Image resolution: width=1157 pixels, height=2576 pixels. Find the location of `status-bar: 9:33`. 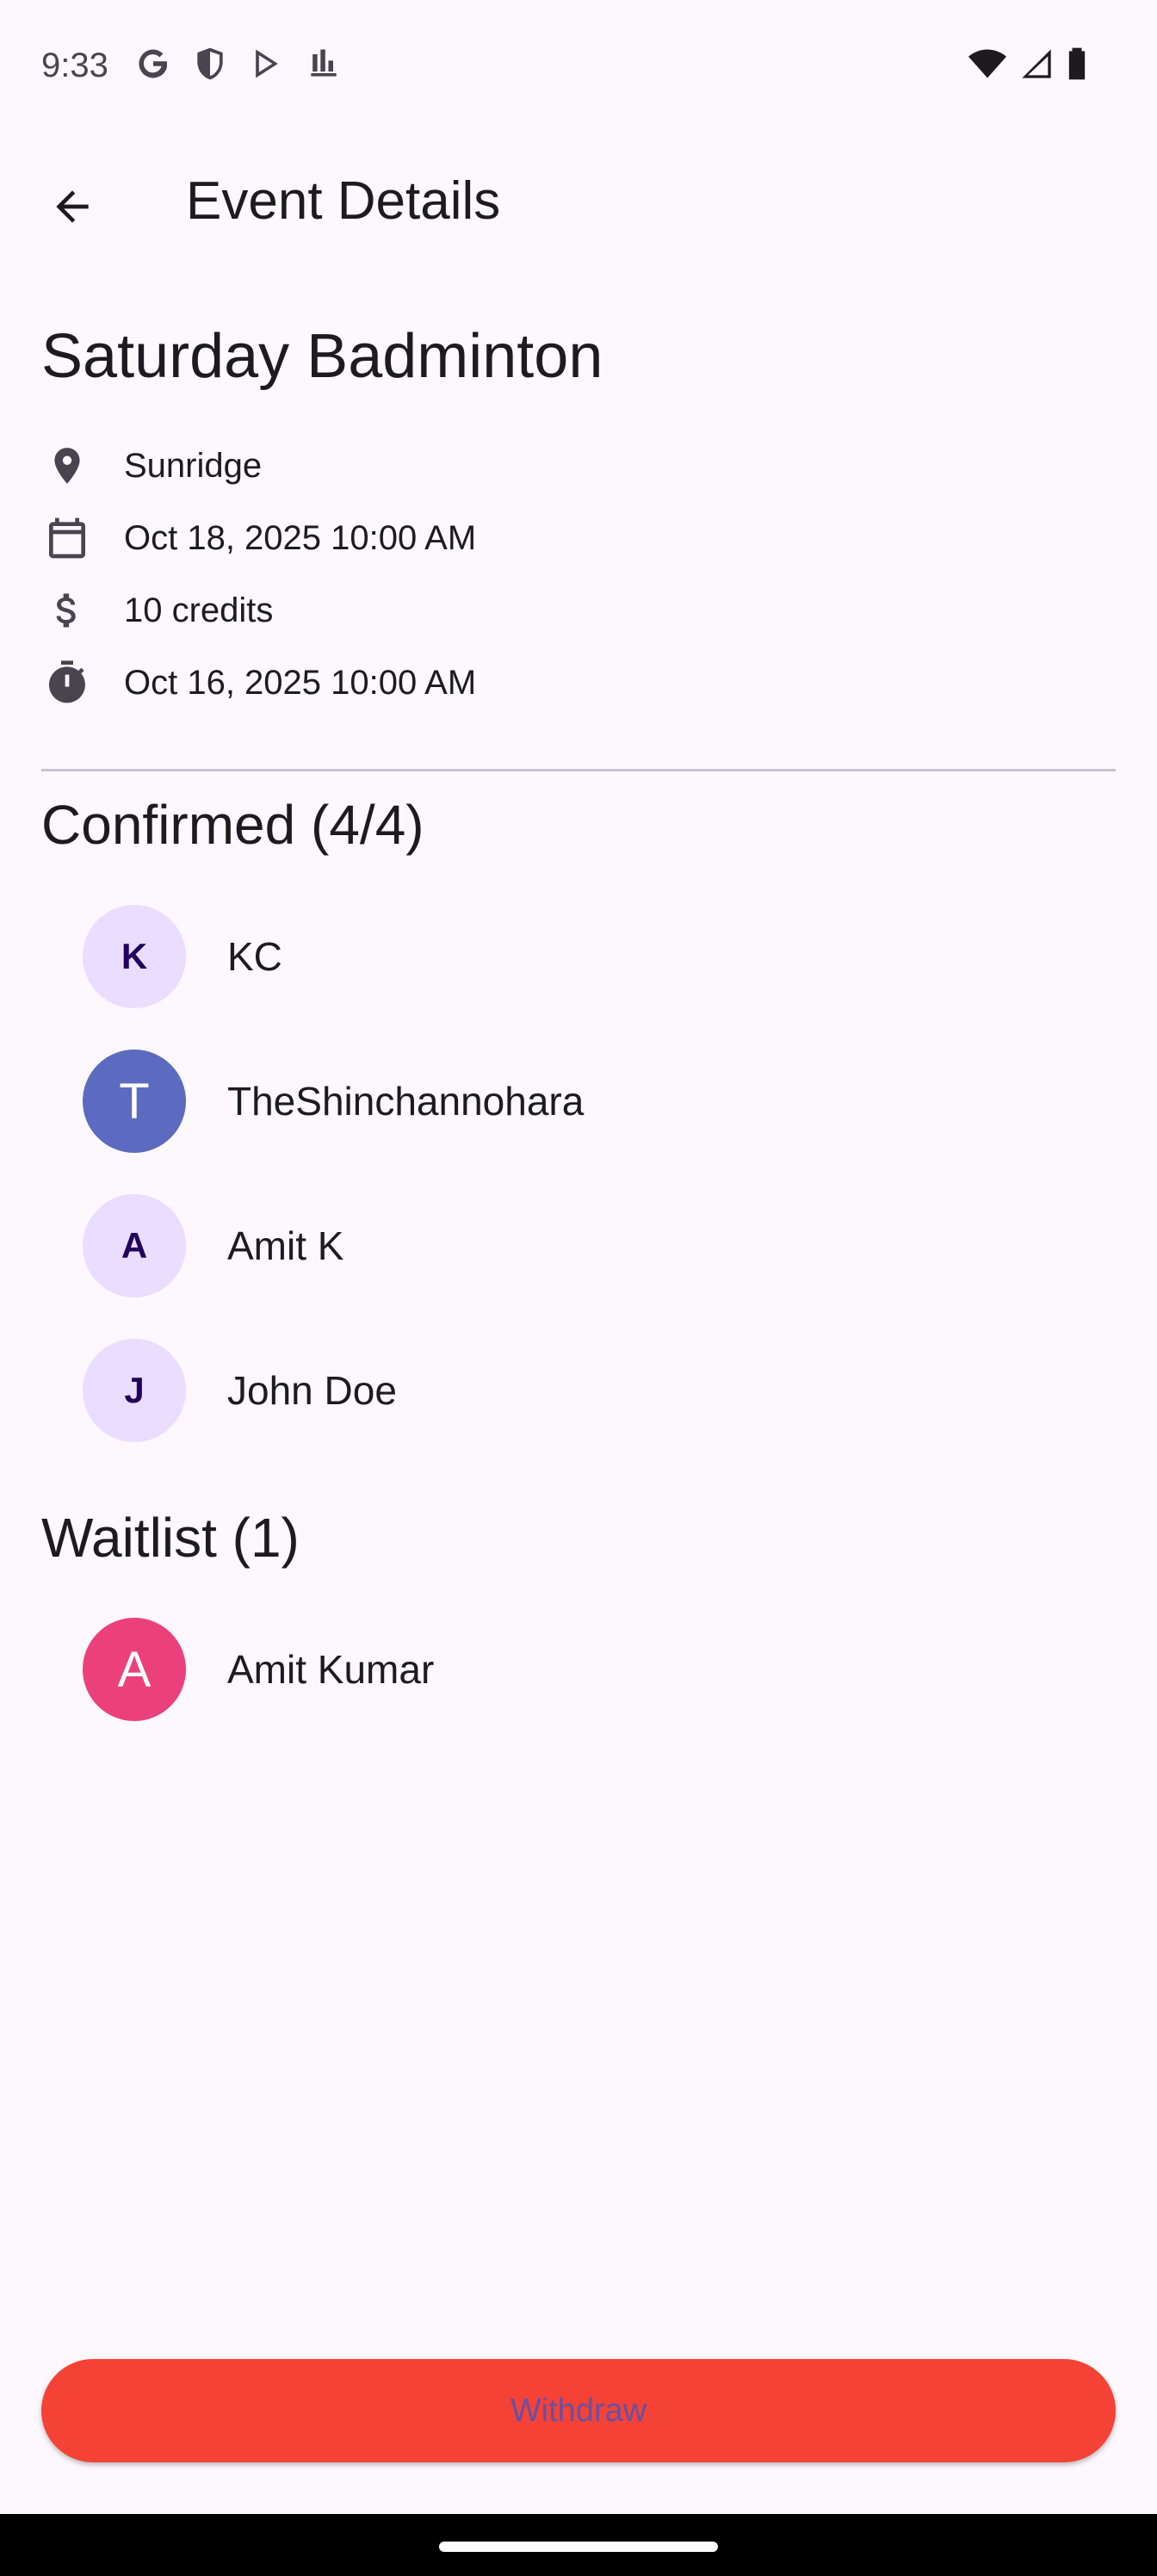

status-bar: 9:33 is located at coordinates (579, 64).